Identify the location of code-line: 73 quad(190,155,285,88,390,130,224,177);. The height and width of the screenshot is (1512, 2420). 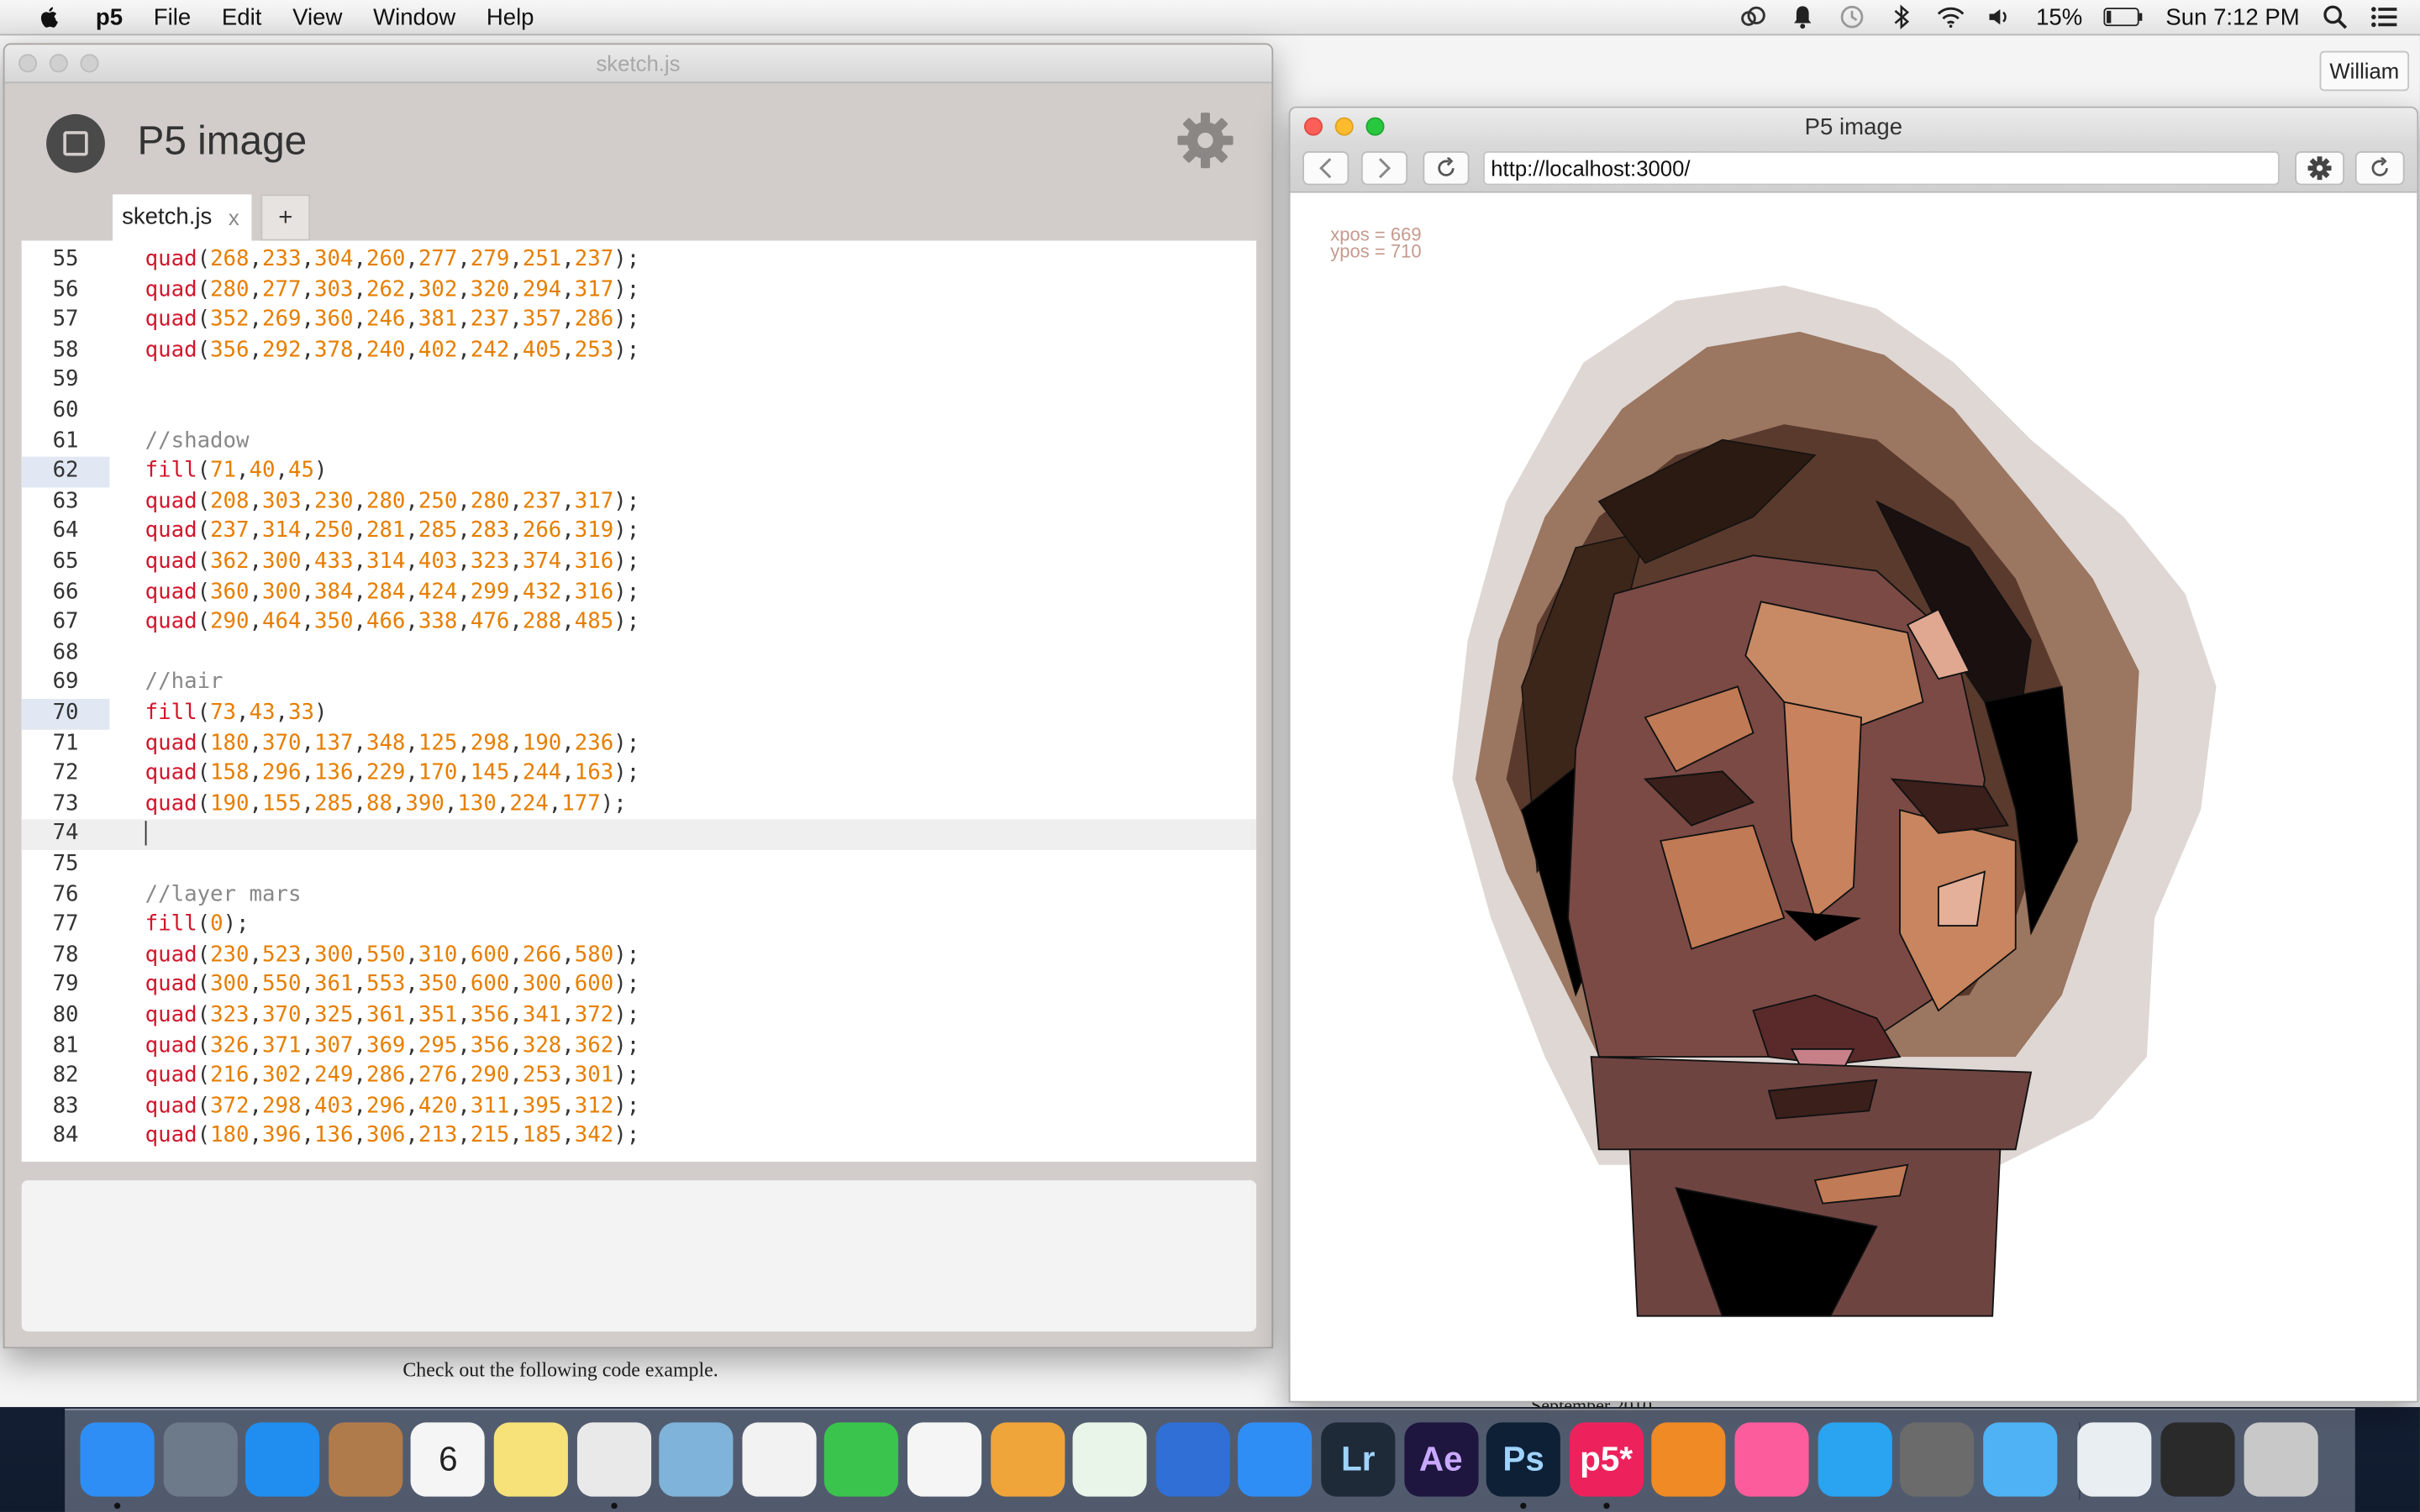
(639, 805).